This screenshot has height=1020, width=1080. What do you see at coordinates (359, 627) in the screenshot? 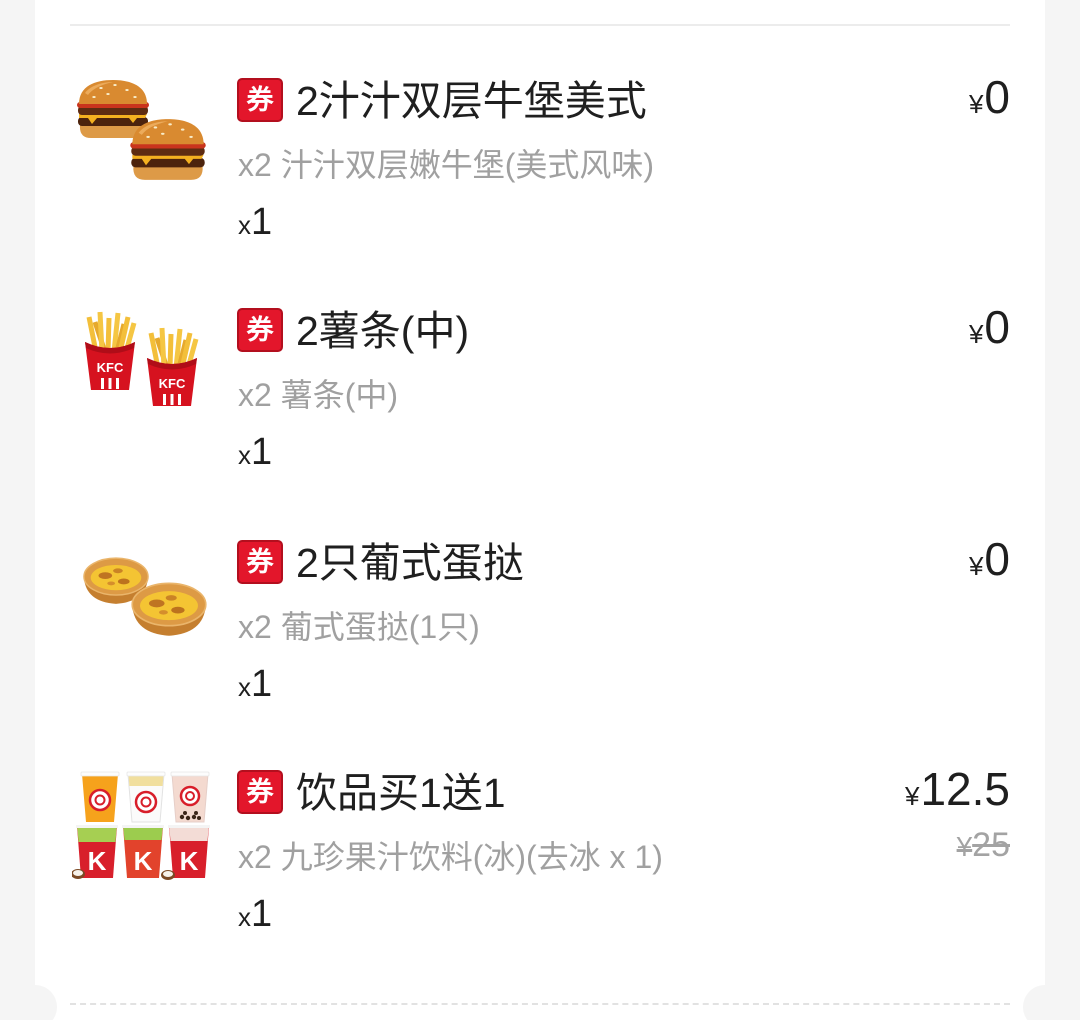
I see `item-detail: x2 葡式蛋挞(1只)` at bounding box center [359, 627].